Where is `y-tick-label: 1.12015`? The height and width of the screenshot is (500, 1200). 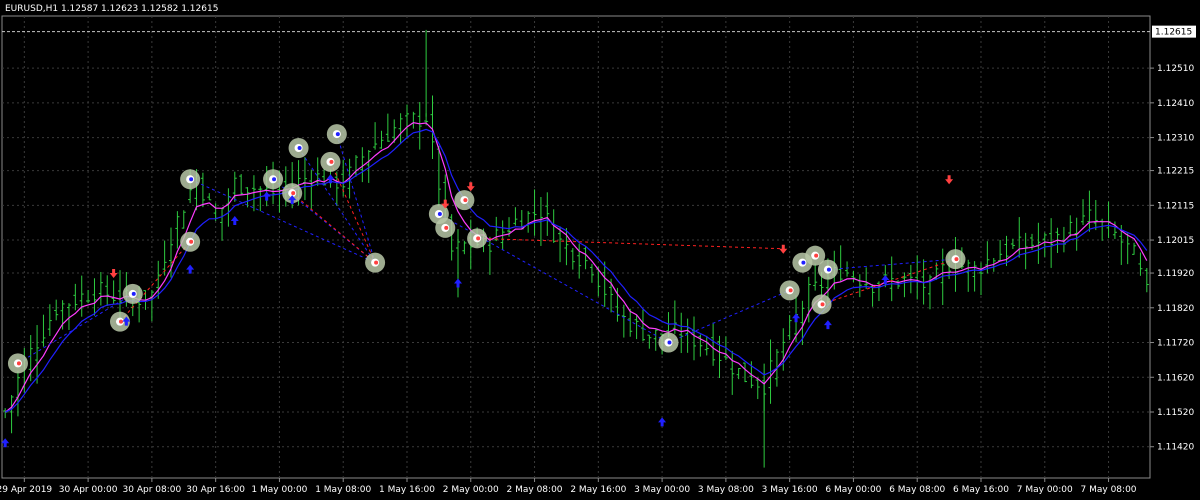 y-tick-label: 1.12015 is located at coordinates (1175, 241).